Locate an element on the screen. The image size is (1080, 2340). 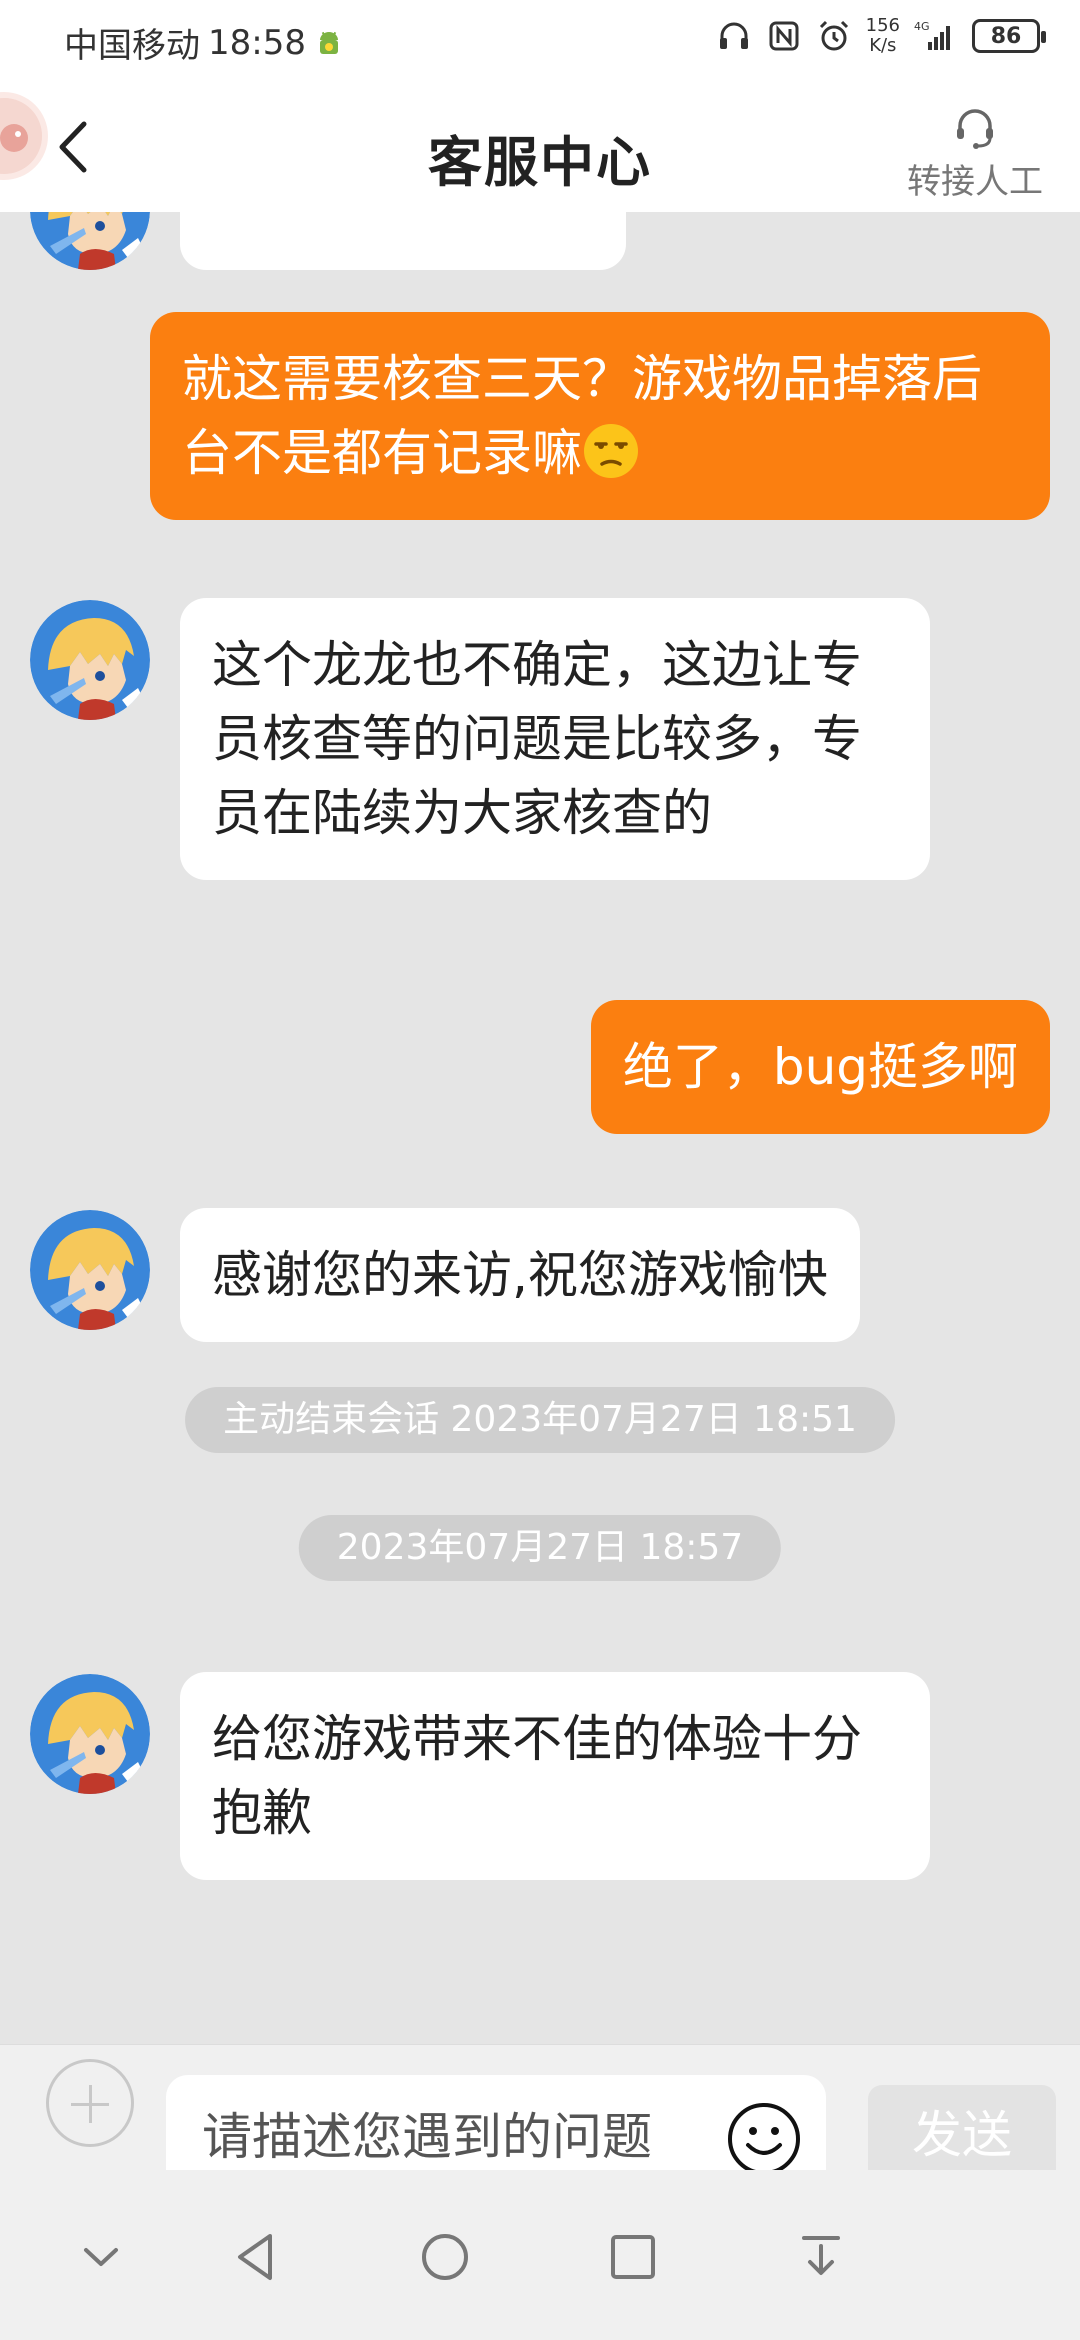
system-nav-bar is located at coordinates (540, 2255).